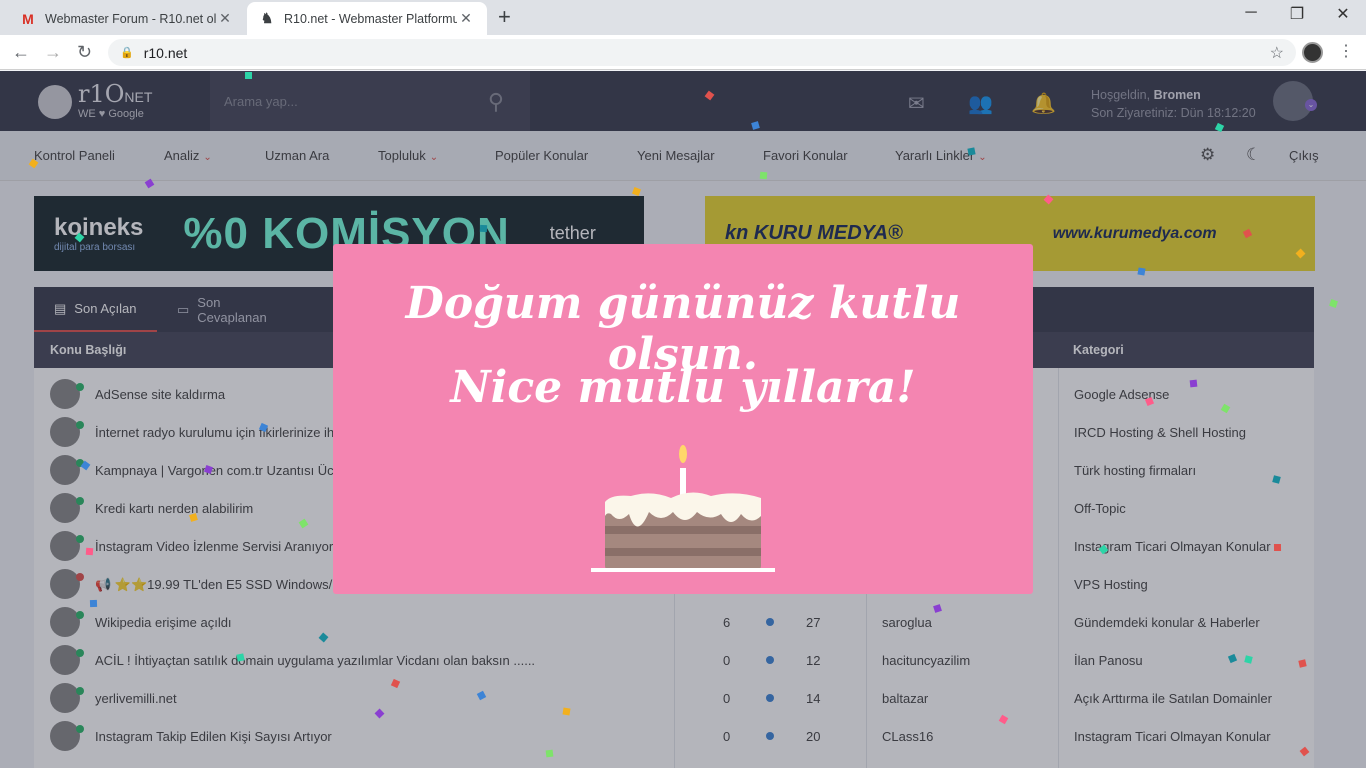 The height and width of the screenshot is (768, 1366). What do you see at coordinates (165, 52) in the screenshot?
I see `url-text: r10.net` at bounding box center [165, 52].